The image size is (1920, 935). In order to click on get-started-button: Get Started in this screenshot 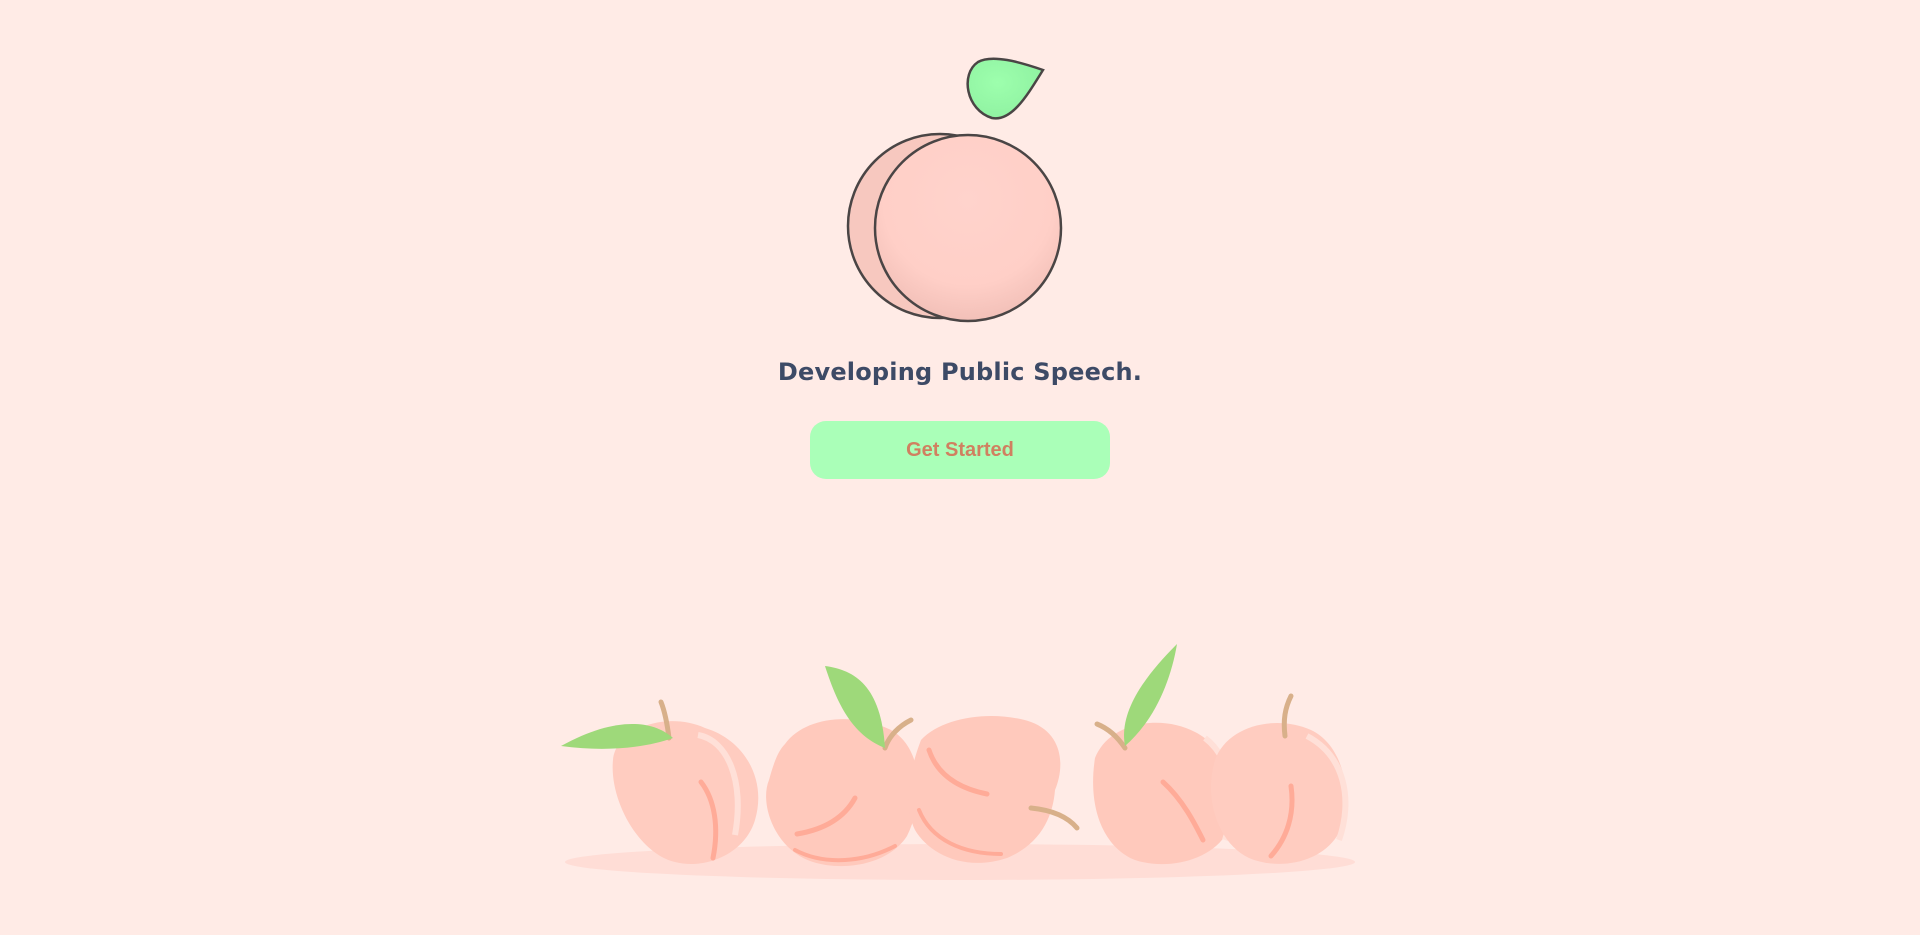, I will do `click(960, 450)`.